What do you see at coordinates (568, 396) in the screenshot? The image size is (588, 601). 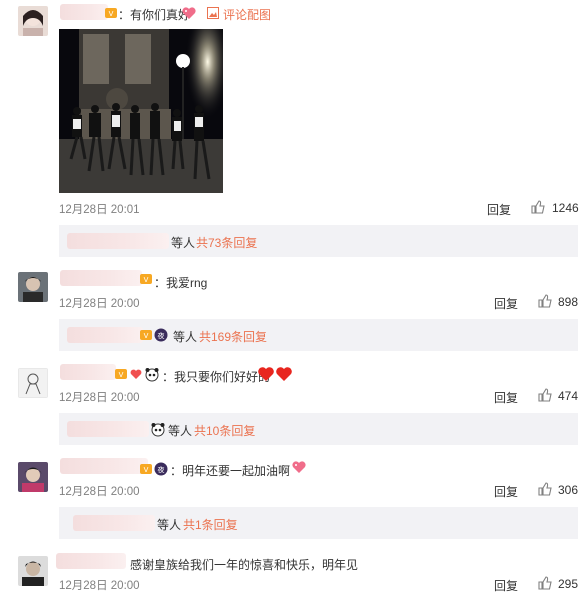 I see `like-count: 474` at bounding box center [568, 396].